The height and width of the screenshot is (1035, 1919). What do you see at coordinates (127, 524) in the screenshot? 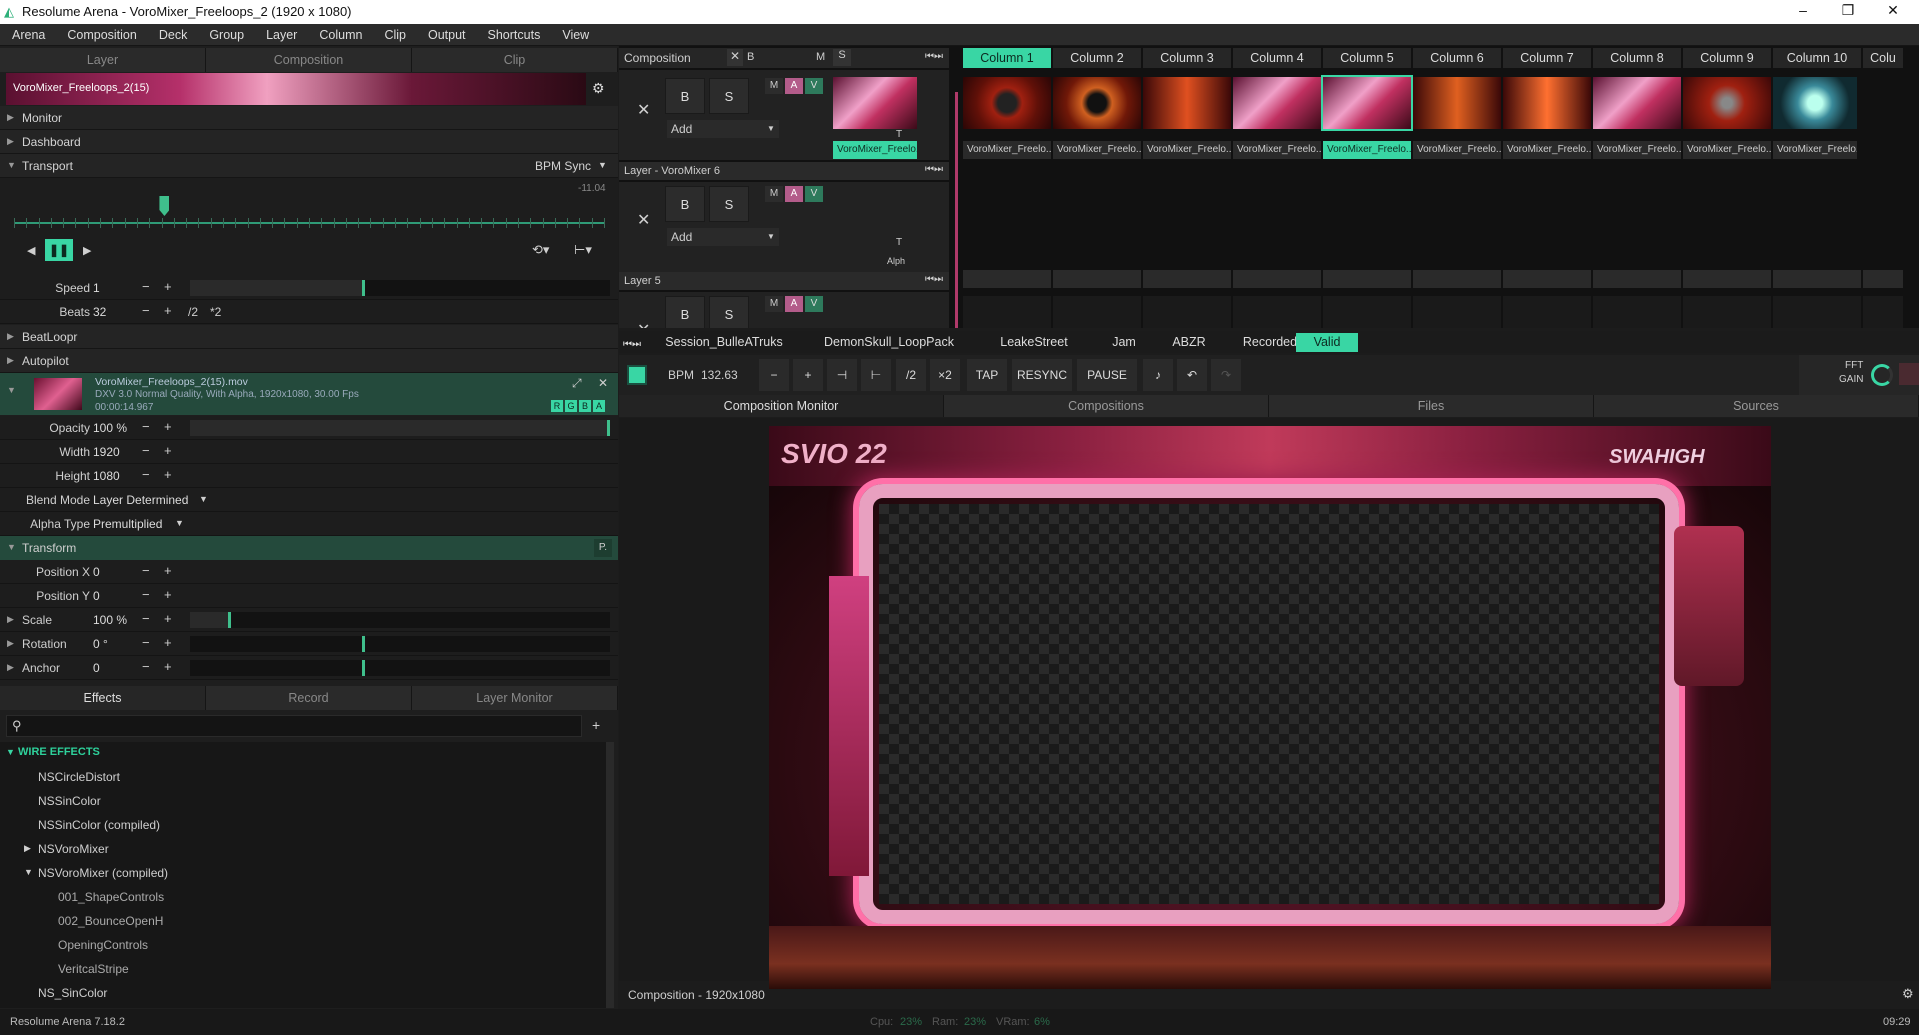
I see `alpha-type-dropdown: Premultiplied` at bounding box center [127, 524].